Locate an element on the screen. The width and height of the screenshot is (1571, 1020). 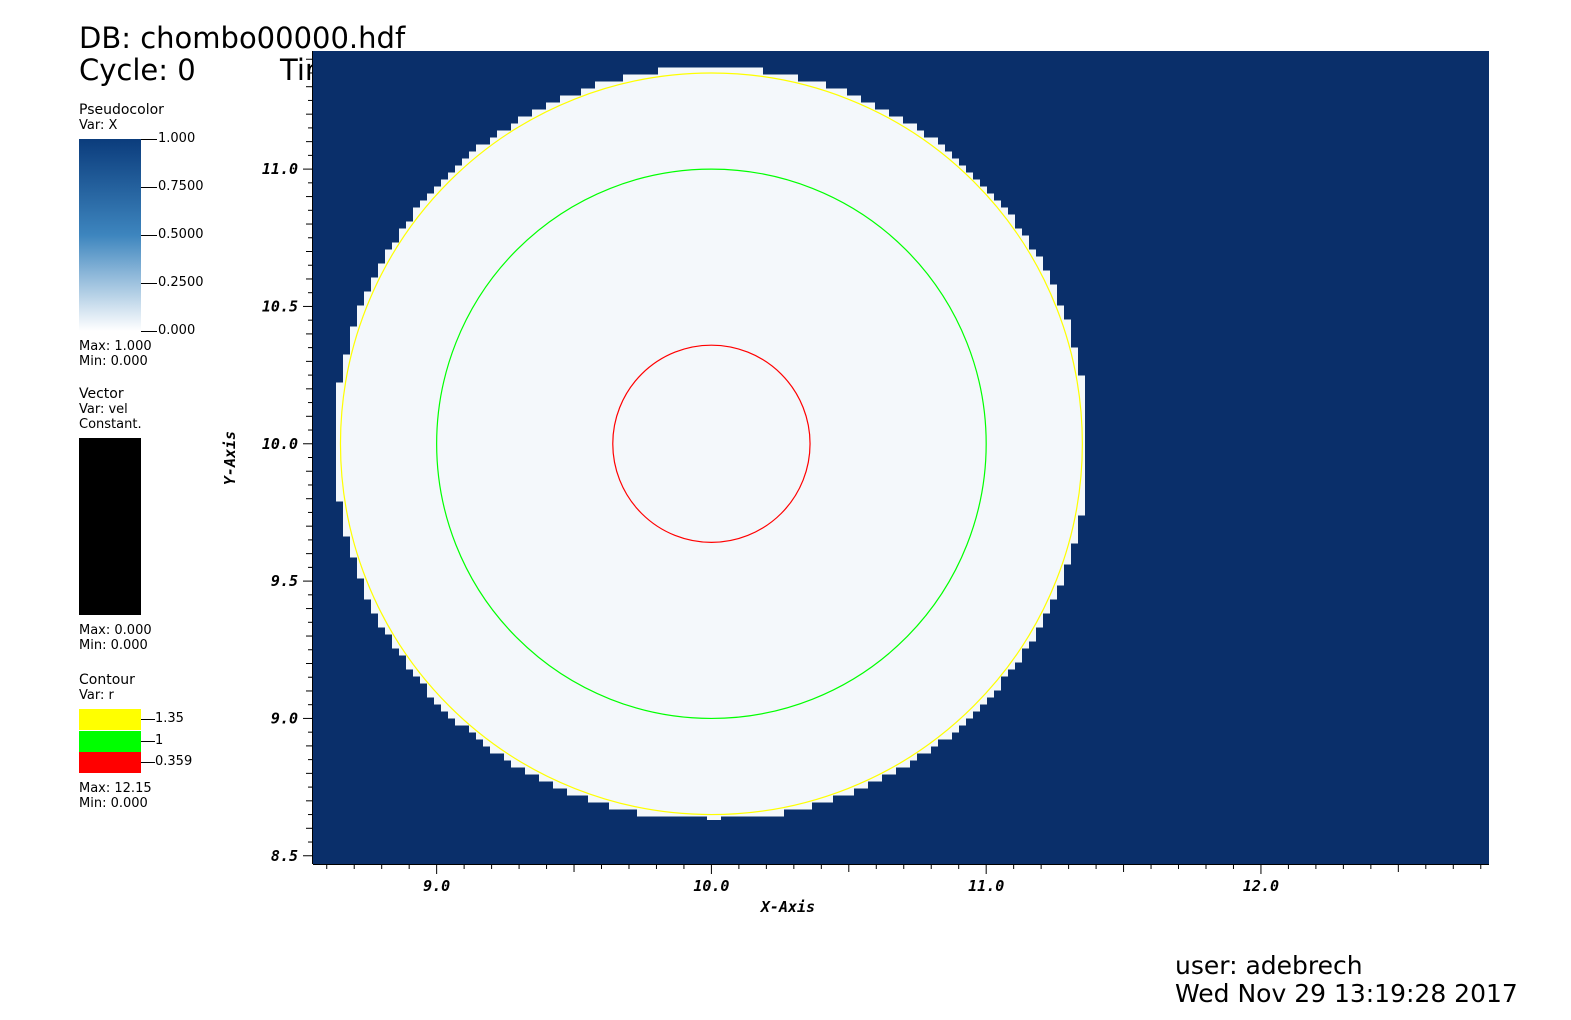
y-tick-label: 10.0 is located at coordinates (280, 444).